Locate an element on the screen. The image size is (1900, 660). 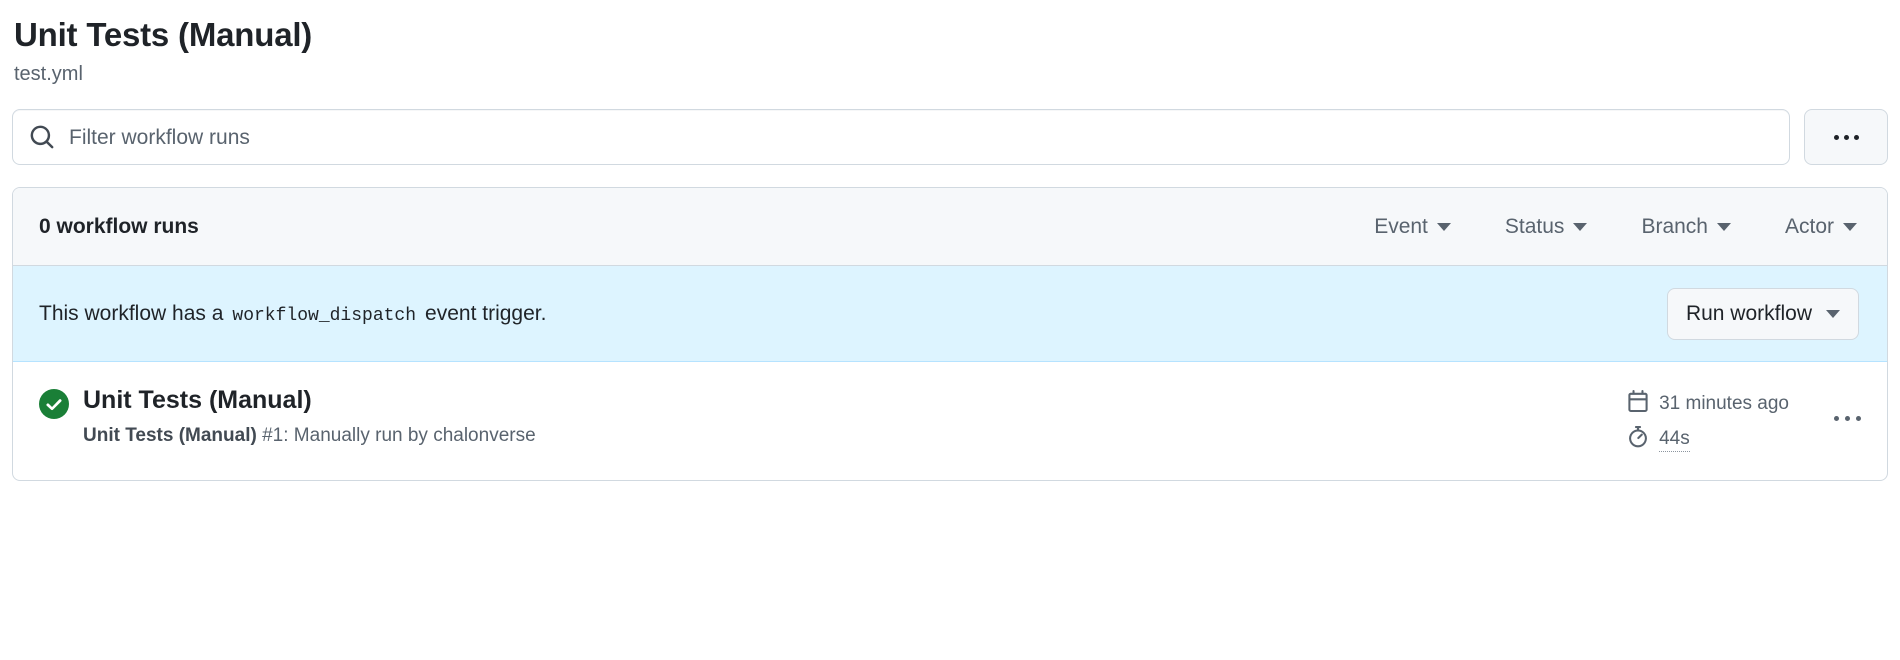
filter-actor-label: Actor is located at coordinates (1809, 226).